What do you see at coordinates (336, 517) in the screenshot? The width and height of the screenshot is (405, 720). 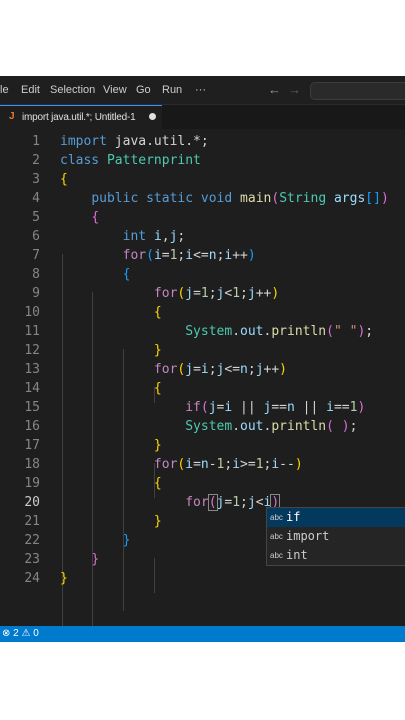 I see `suggest-item-if: abc if` at bounding box center [336, 517].